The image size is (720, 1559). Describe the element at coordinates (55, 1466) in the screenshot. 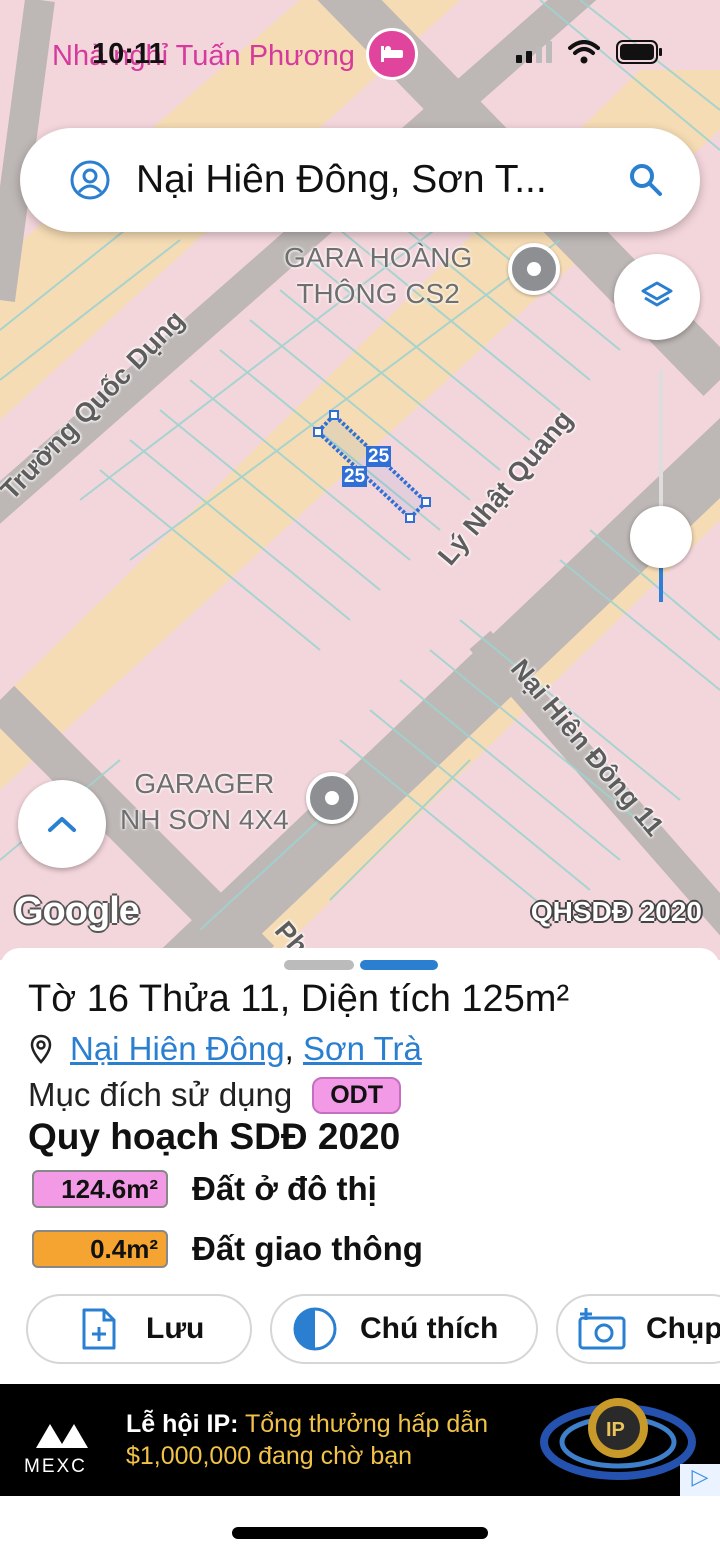

I see `ad-brand: MEXC` at that location.